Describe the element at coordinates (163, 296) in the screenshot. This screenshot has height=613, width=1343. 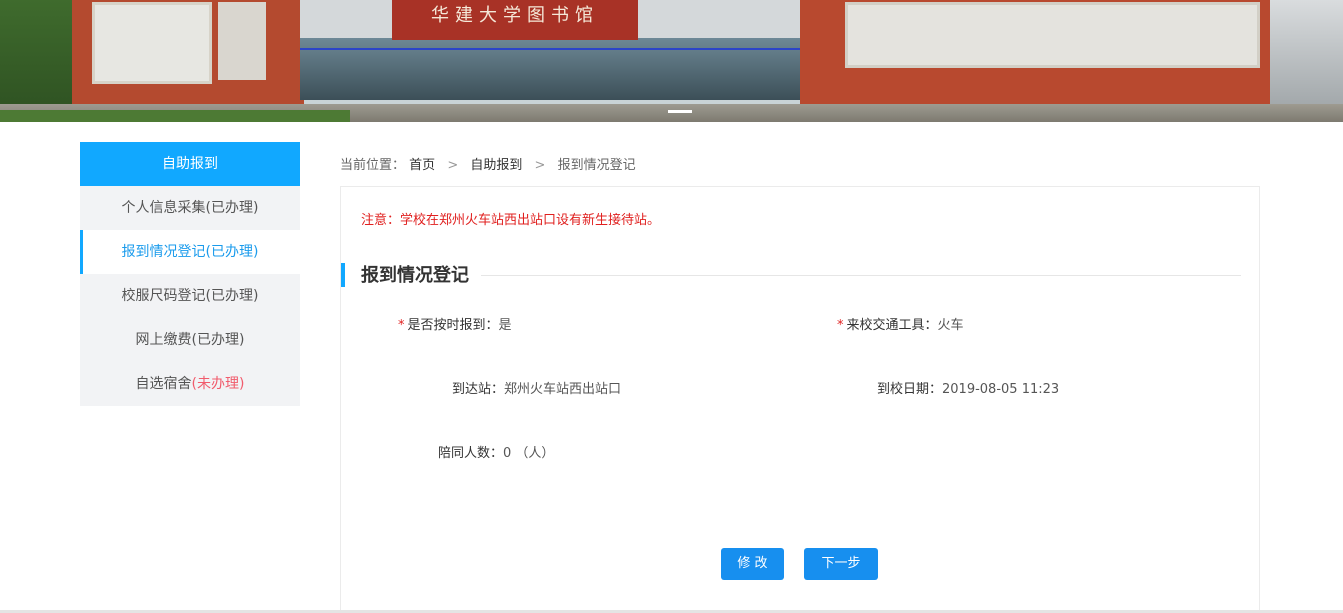
I see `sidebar-item-label: 校服尺码登记` at that location.